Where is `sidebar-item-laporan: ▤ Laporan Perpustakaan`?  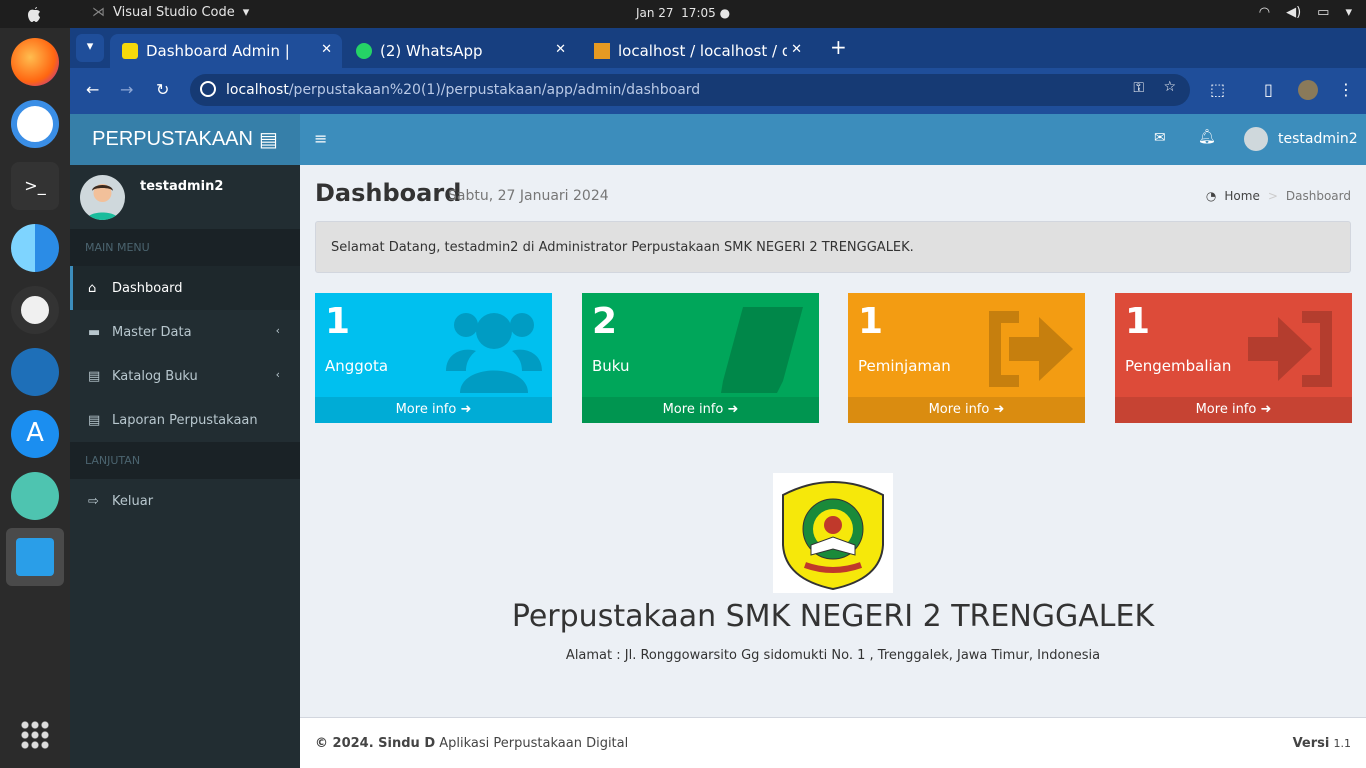
sidebar-item-laporan: ▤ Laporan Perpustakaan is located at coordinates (185, 420).